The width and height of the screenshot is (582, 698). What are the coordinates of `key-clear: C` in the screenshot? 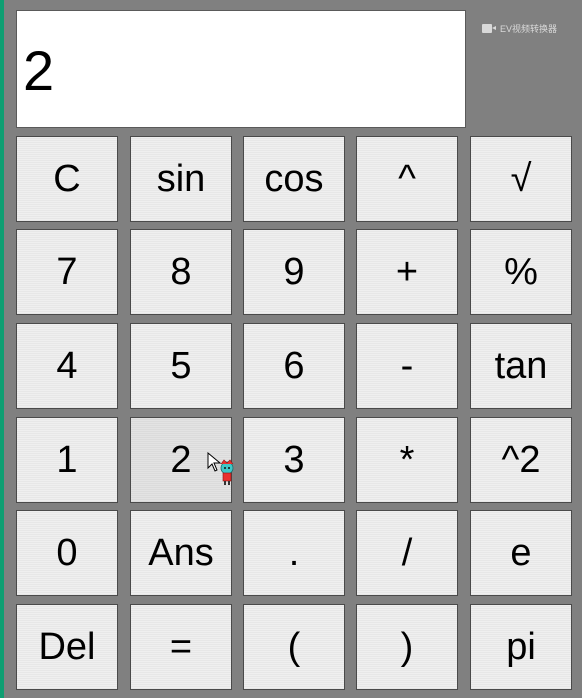 It's located at (67, 179).